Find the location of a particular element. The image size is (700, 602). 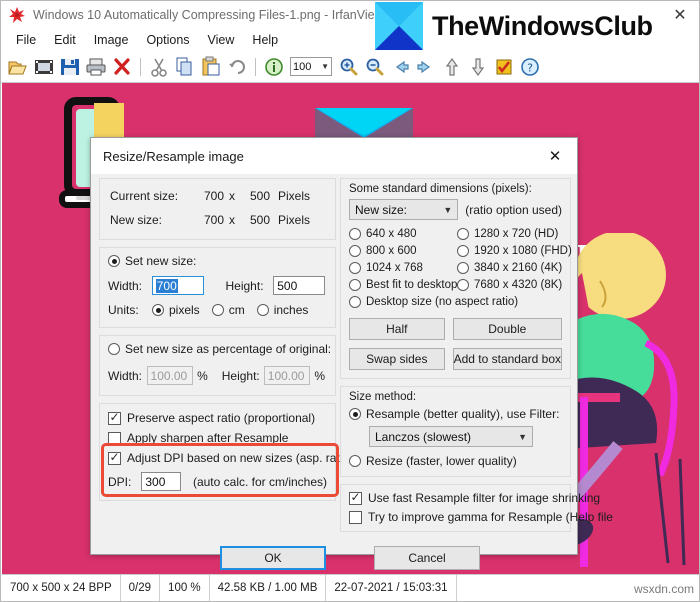

radio-3840x2160: 3840 x 2160 (4K) is located at coordinates (514, 268).